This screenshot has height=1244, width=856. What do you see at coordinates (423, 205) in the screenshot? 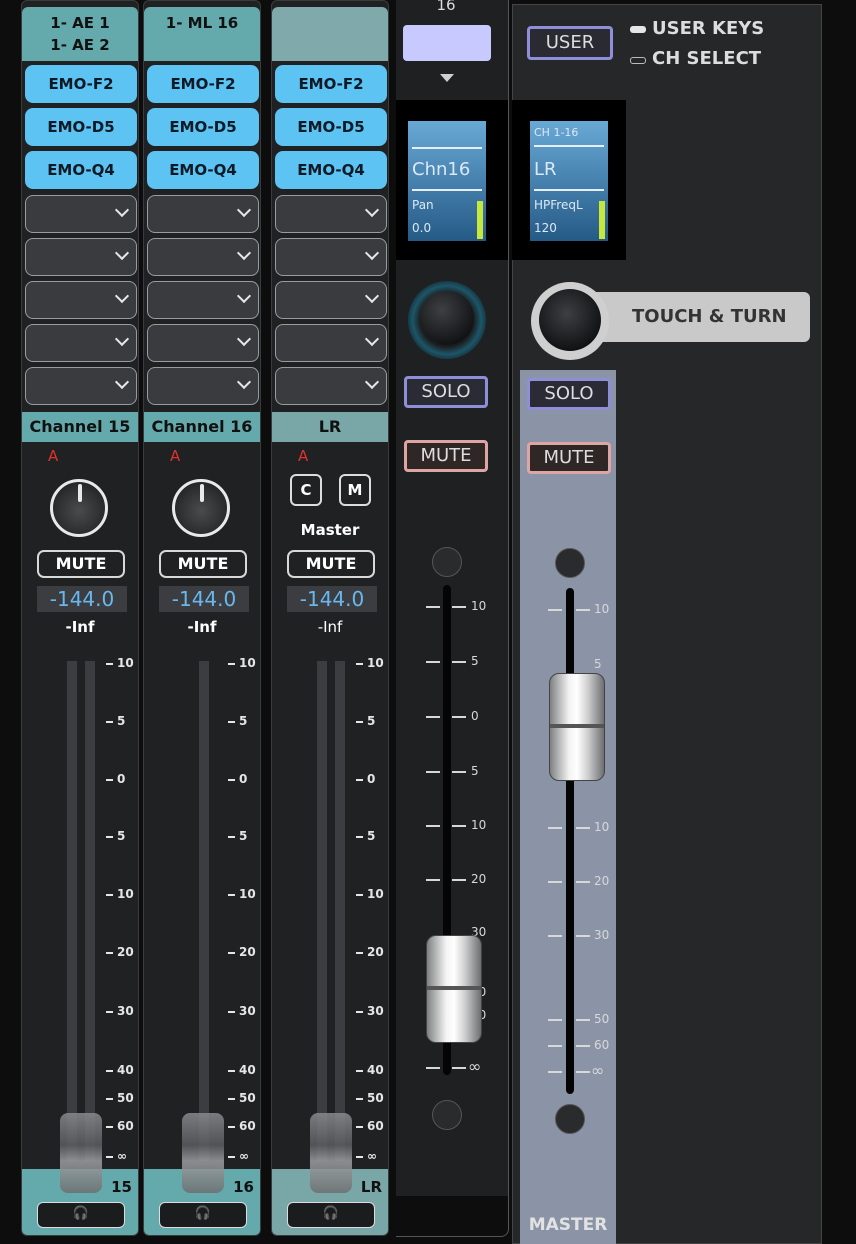
I see `lcd-param-name: Pan` at bounding box center [423, 205].